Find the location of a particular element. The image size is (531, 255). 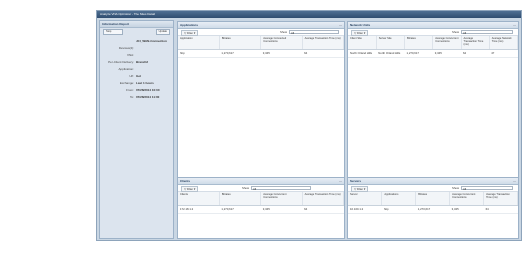

table-row: http 1,270,617 3,345 64 is located at coordinates (261, 53).